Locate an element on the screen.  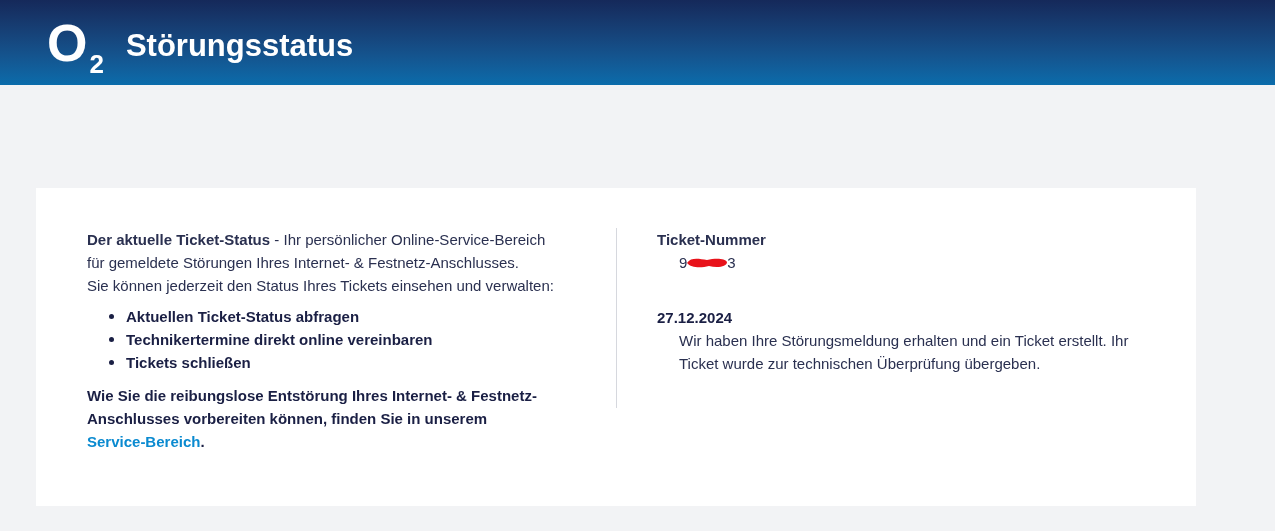
page-title: Störungsstatus is located at coordinates (239, 46).